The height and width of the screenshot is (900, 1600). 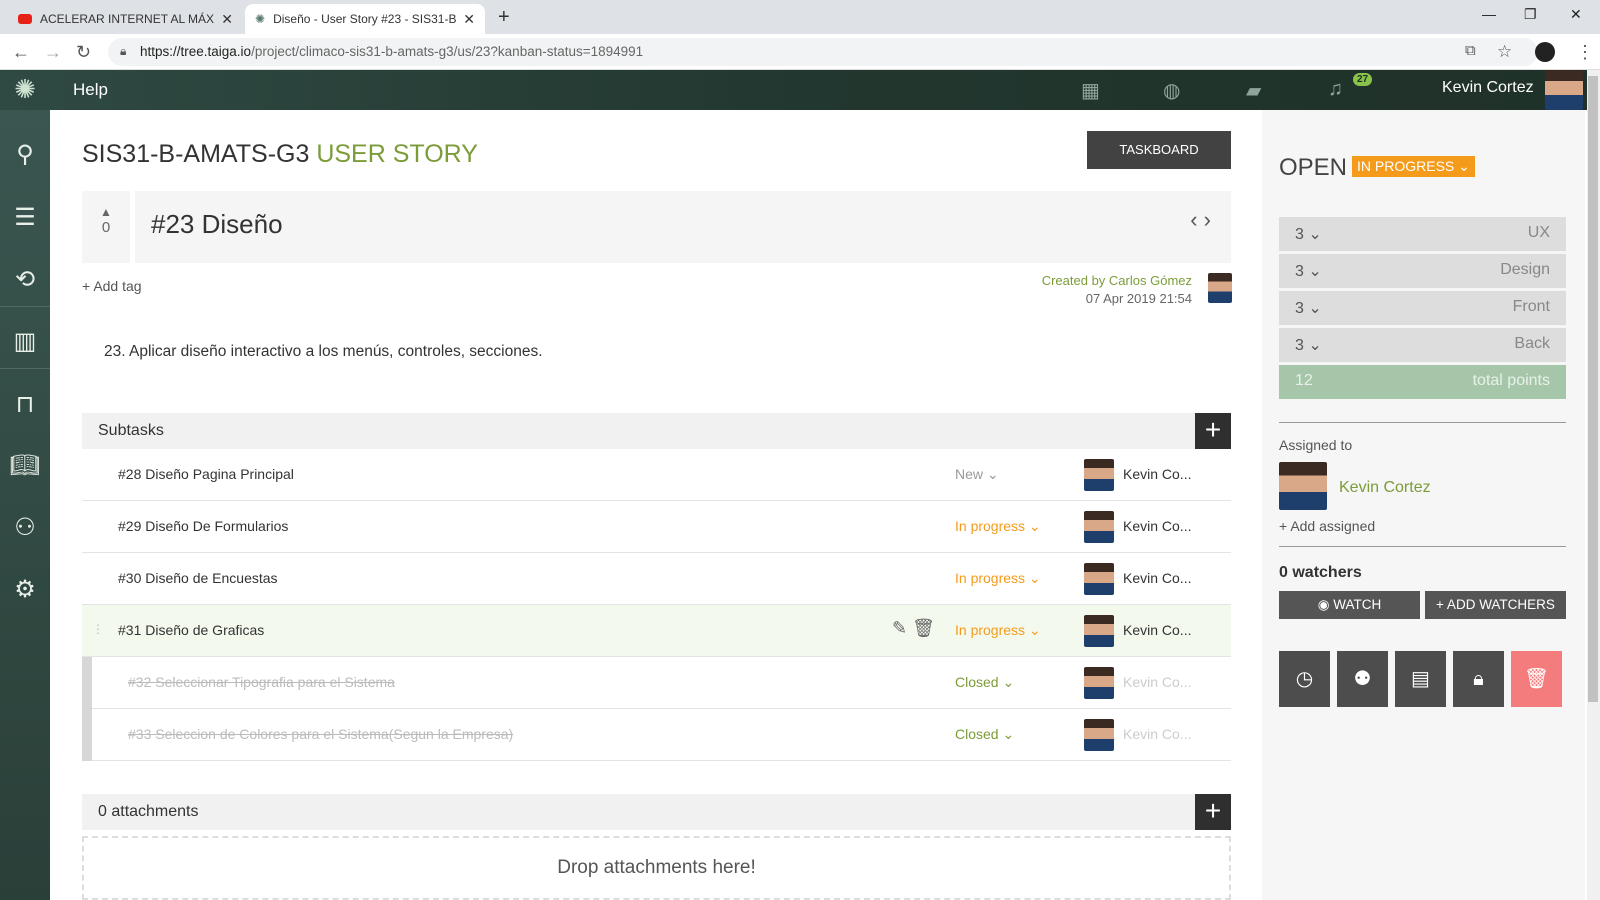 What do you see at coordinates (1488, 88) in the screenshot?
I see `user-name: Kevin Cortez` at bounding box center [1488, 88].